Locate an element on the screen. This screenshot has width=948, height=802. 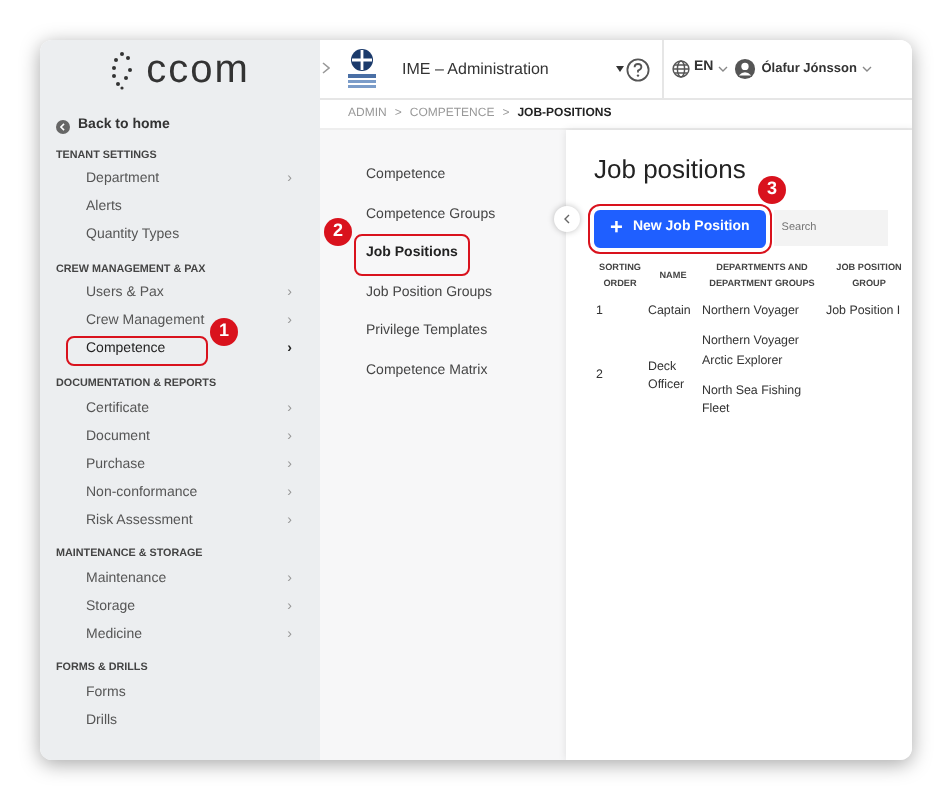
callout-badge: 1 is located at coordinates (224, 331).